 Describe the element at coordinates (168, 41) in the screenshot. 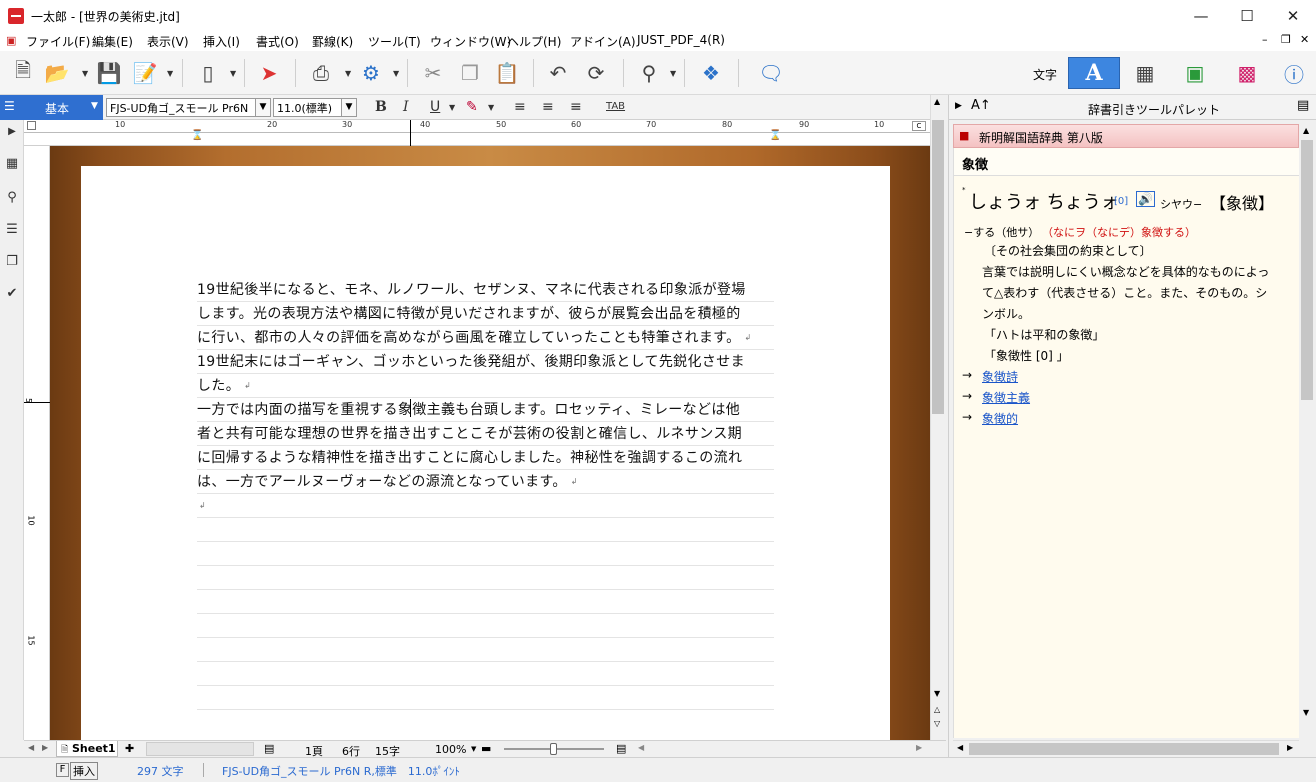

I see `menu-view: 表示(V)` at that location.